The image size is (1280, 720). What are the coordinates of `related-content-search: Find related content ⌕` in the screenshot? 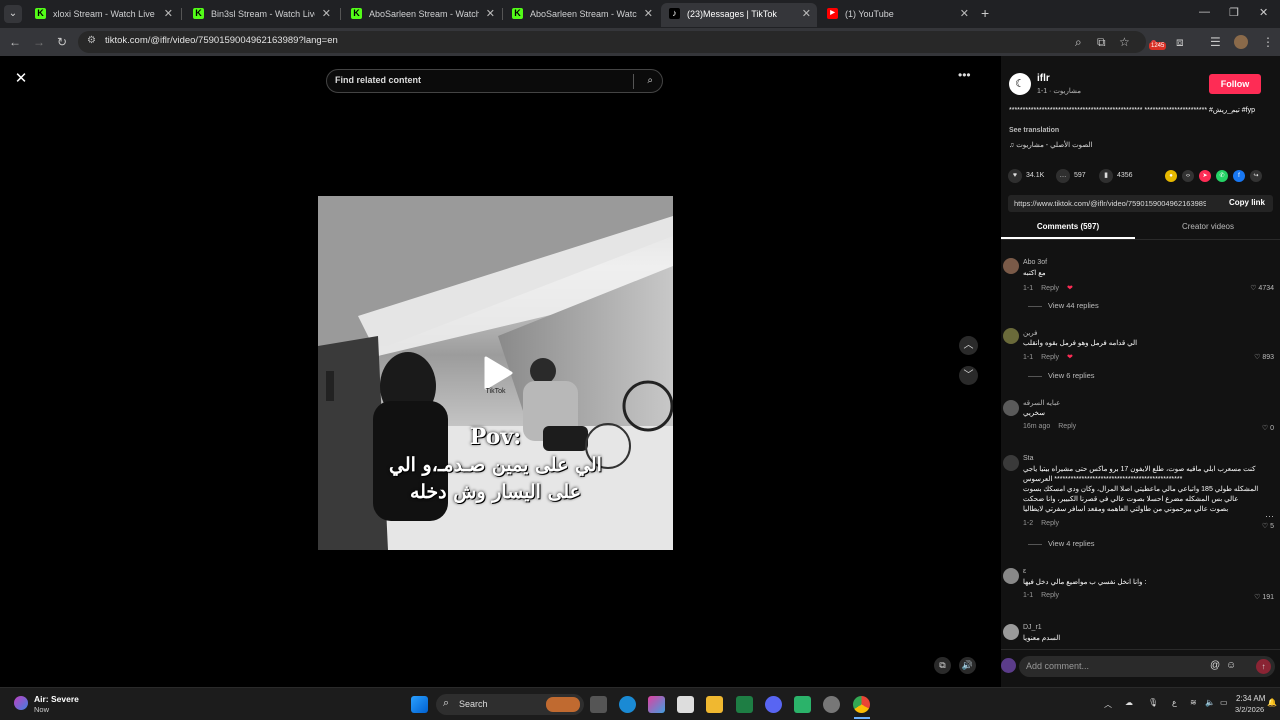 It's located at (494, 81).